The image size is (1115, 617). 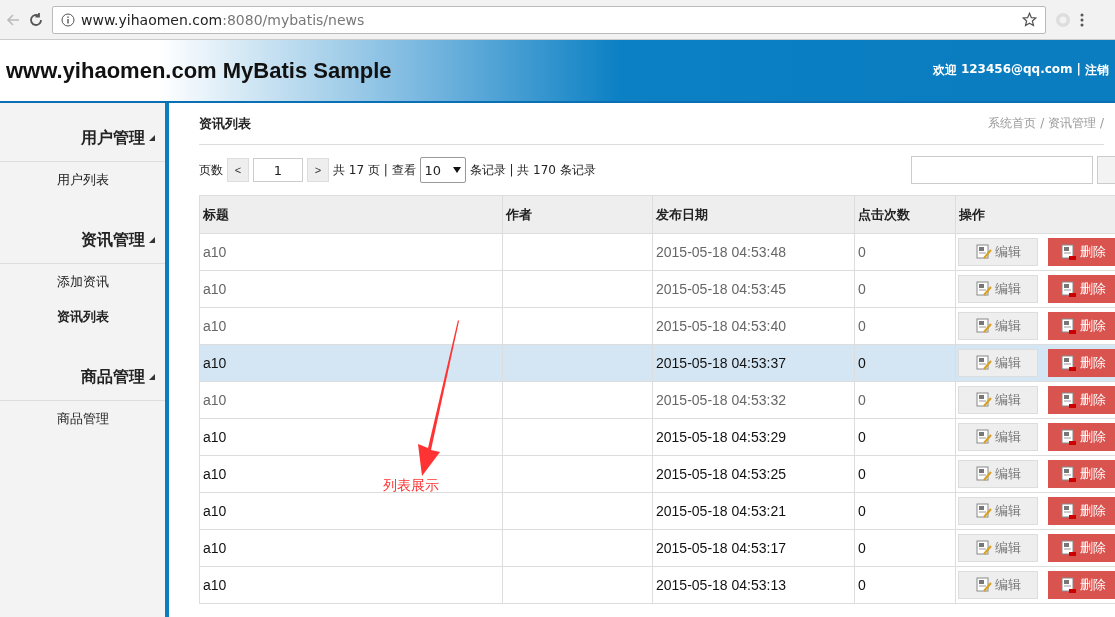 What do you see at coordinates (293, 19) in the screenshot?
I see `url-path: :8080/mybatis/news` at bounding box center [293, 19].